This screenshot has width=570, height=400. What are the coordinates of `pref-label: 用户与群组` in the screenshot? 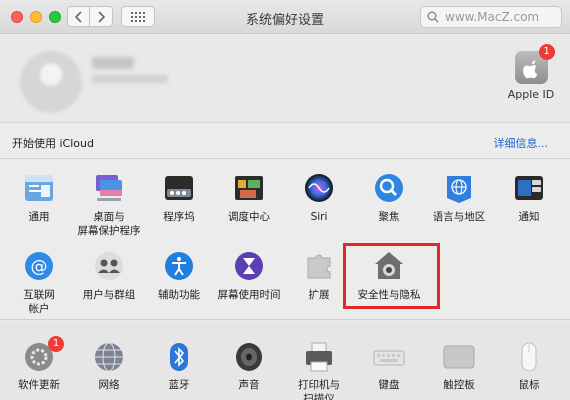 It's located at (109, 295).